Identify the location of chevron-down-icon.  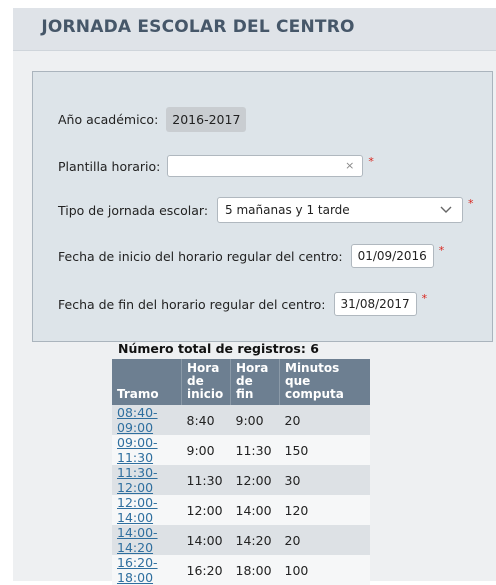
(446, 209).